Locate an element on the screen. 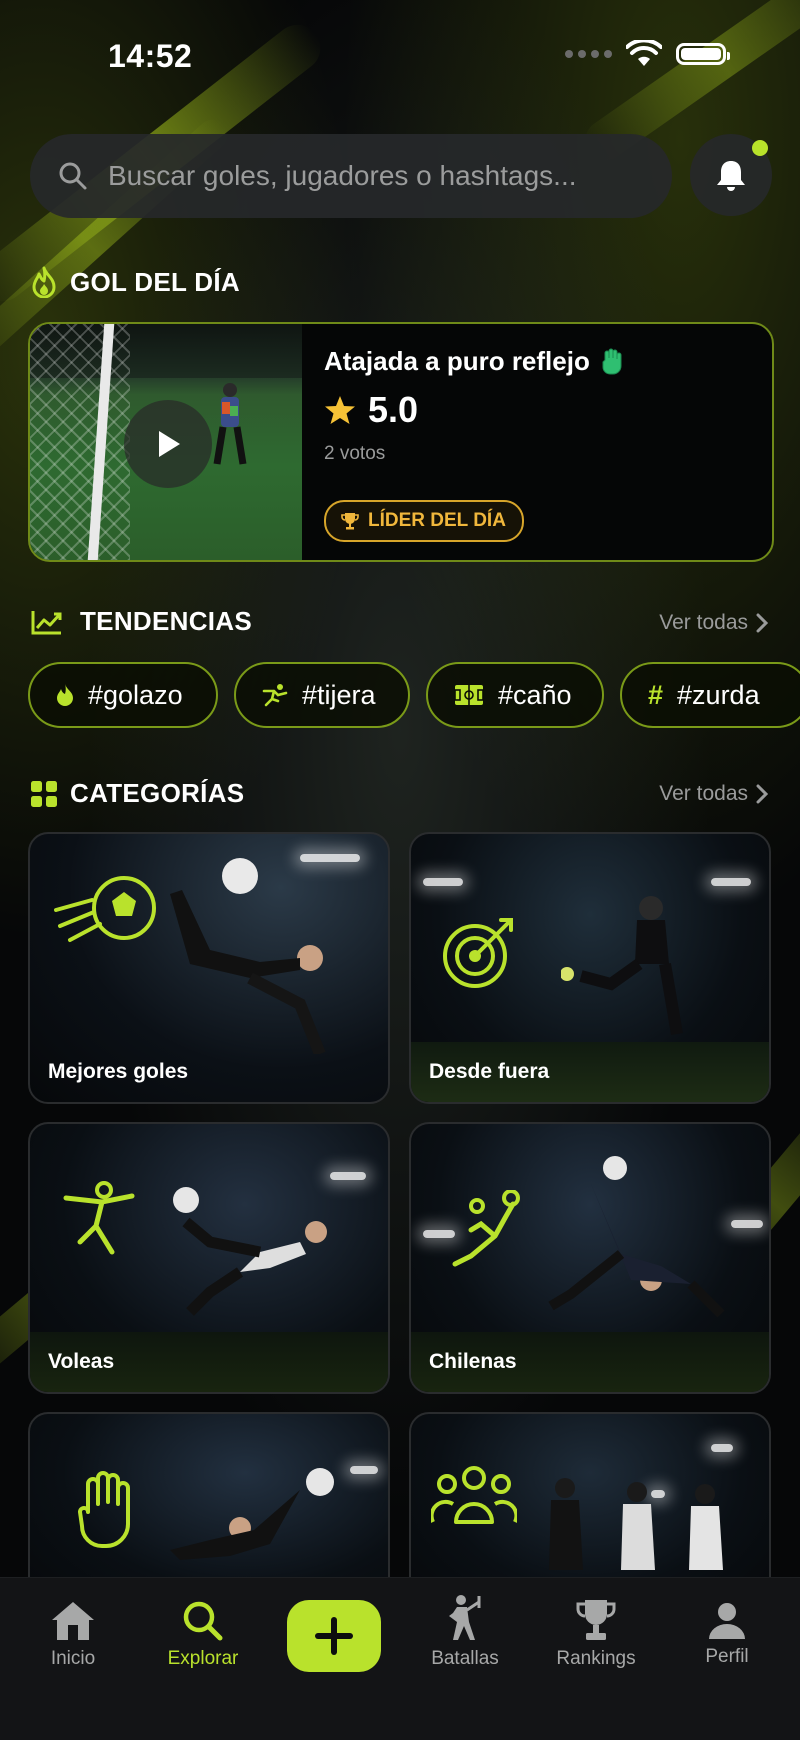 The height and width of the screenshot is (1740, 800). goalkeeper-glove-icon is located at coordinates (104, 1509).